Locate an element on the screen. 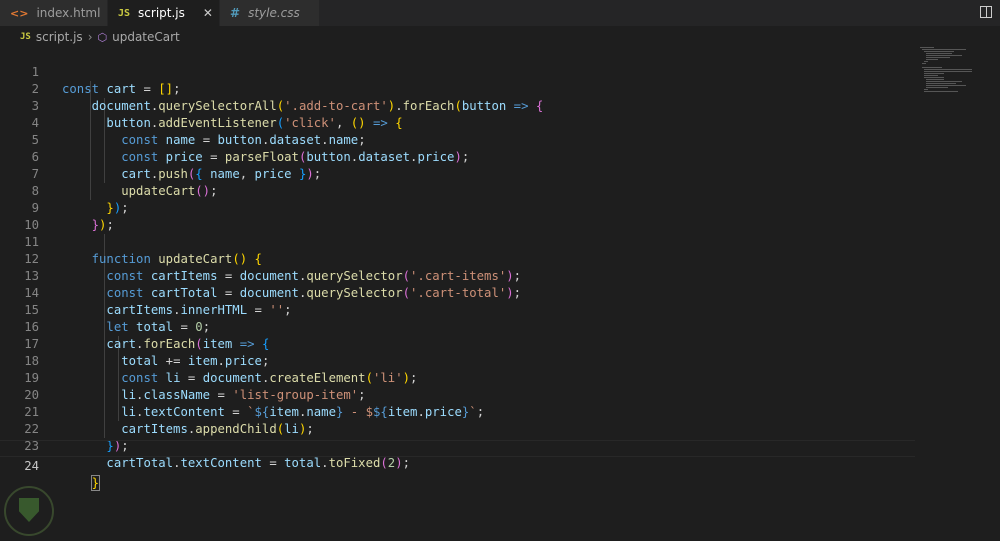 The image size is (1000, 541). current-line: 24 } is located at coordinates (457, 465).